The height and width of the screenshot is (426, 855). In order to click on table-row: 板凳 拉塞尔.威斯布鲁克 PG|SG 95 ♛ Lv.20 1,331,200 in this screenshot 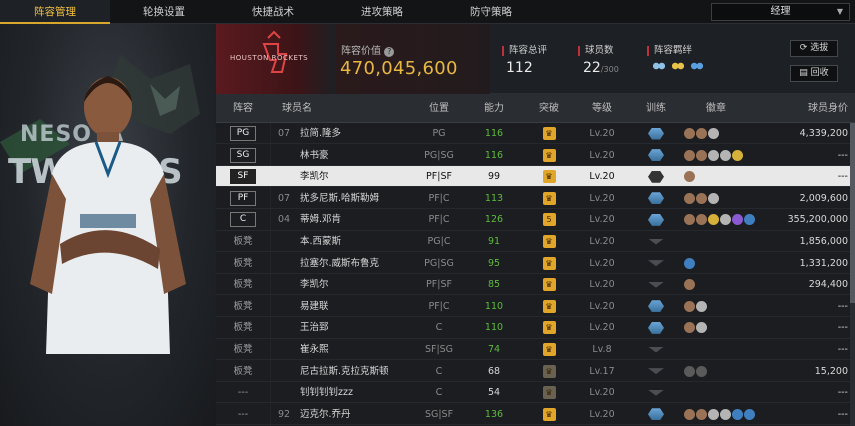, I will do `click(535, 263)`.